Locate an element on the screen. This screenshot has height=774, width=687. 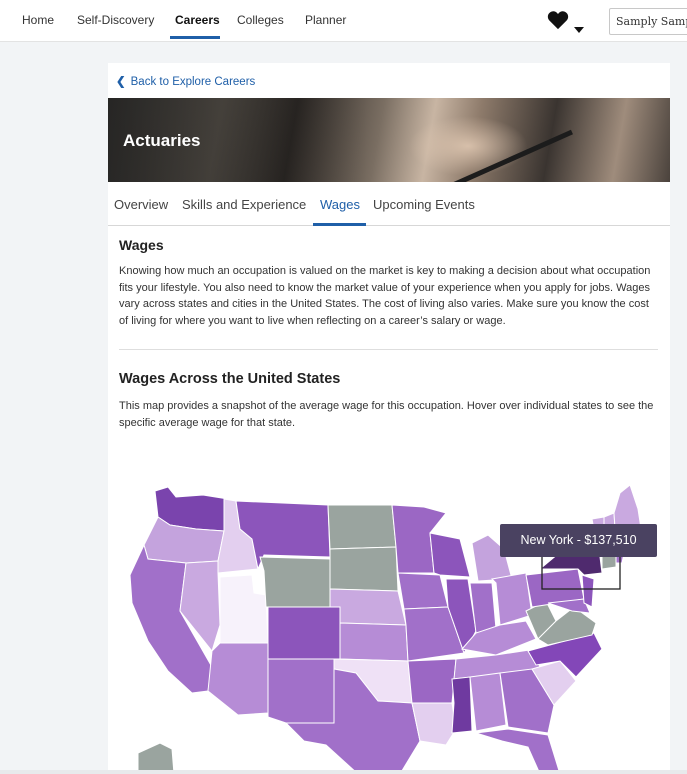
nav-home: Home is located at coordinates (38, 20).